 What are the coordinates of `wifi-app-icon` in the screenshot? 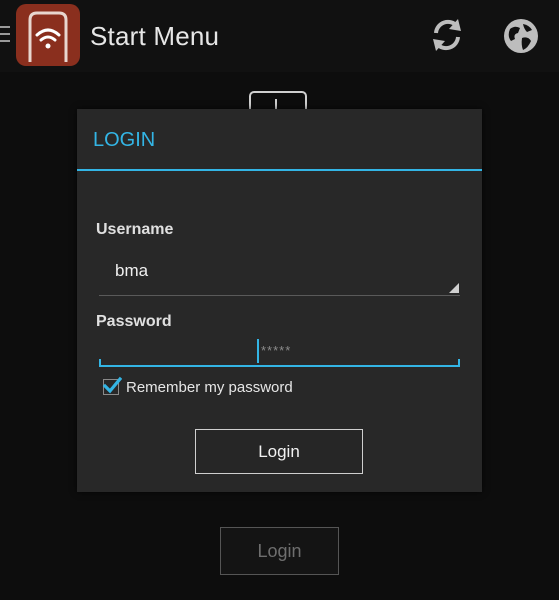 It's located at (48, 35).